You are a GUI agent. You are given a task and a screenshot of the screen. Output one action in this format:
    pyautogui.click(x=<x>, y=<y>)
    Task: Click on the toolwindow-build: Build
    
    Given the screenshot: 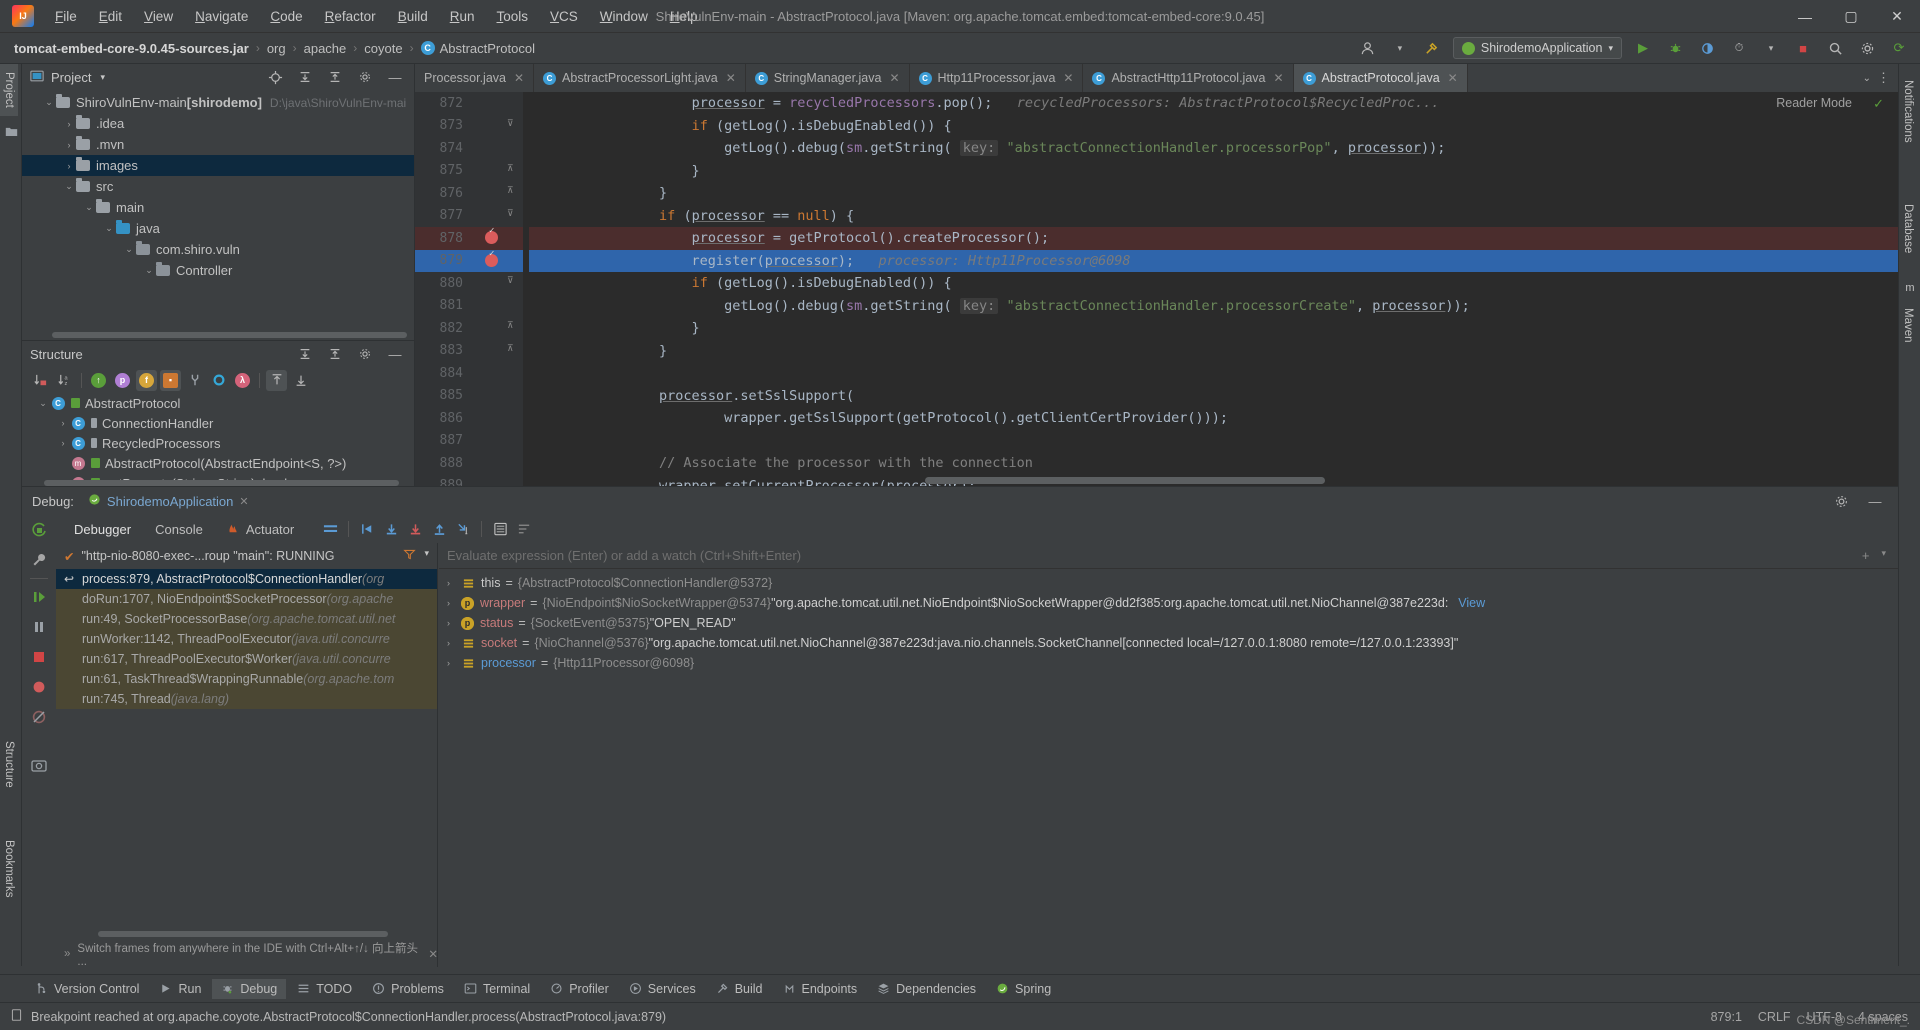 What is the action you would take?
    pyautogui.click(x=739, y=989)
    